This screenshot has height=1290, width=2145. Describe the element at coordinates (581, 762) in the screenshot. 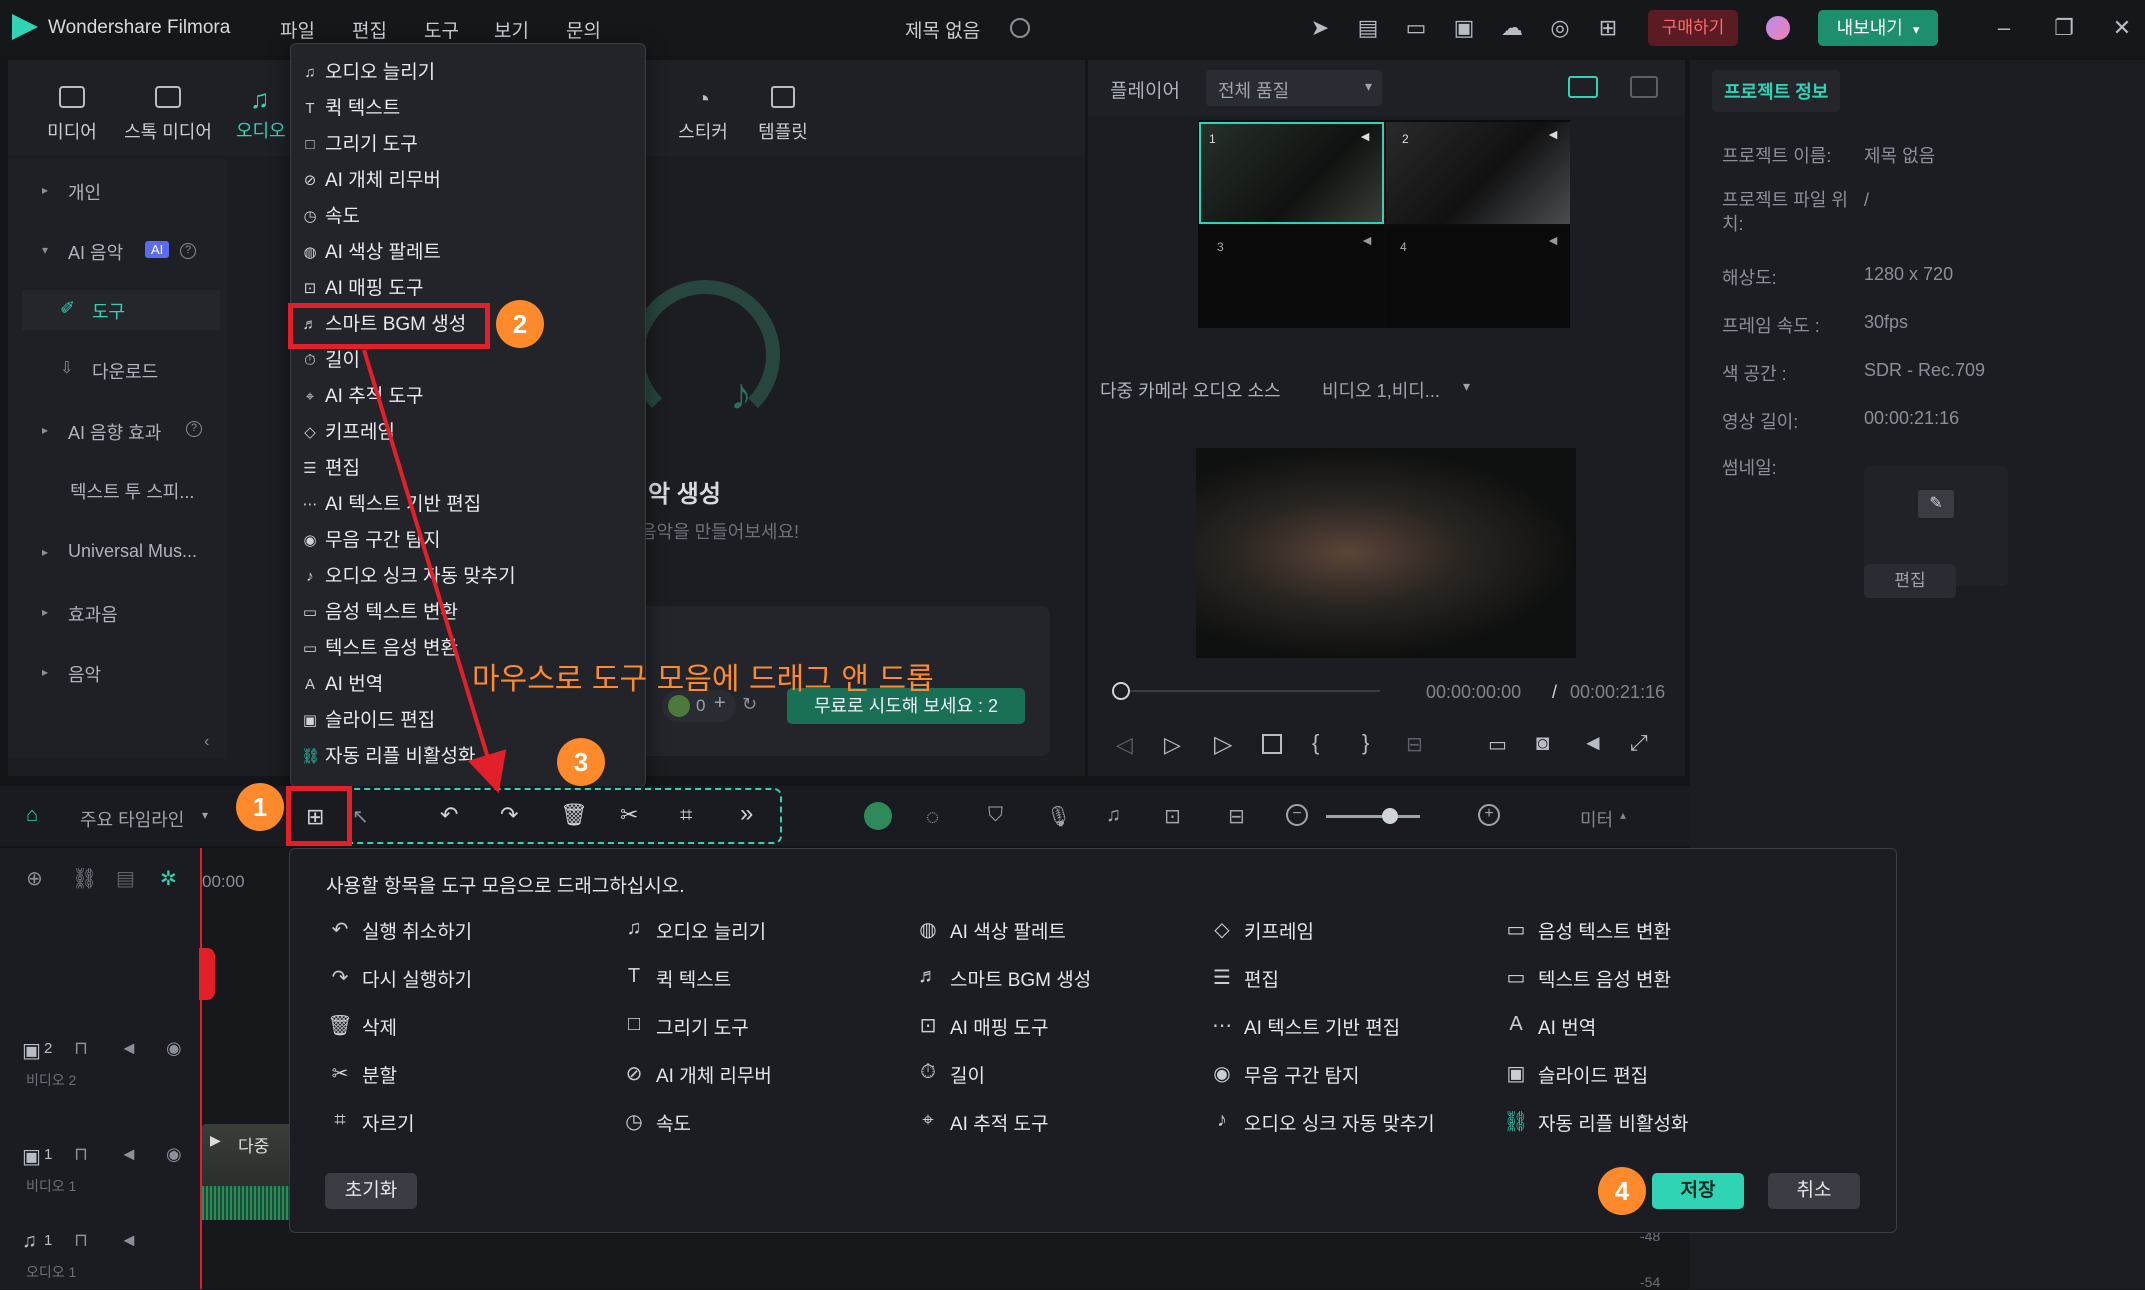

I see `step-3-badge: 3` at that location.